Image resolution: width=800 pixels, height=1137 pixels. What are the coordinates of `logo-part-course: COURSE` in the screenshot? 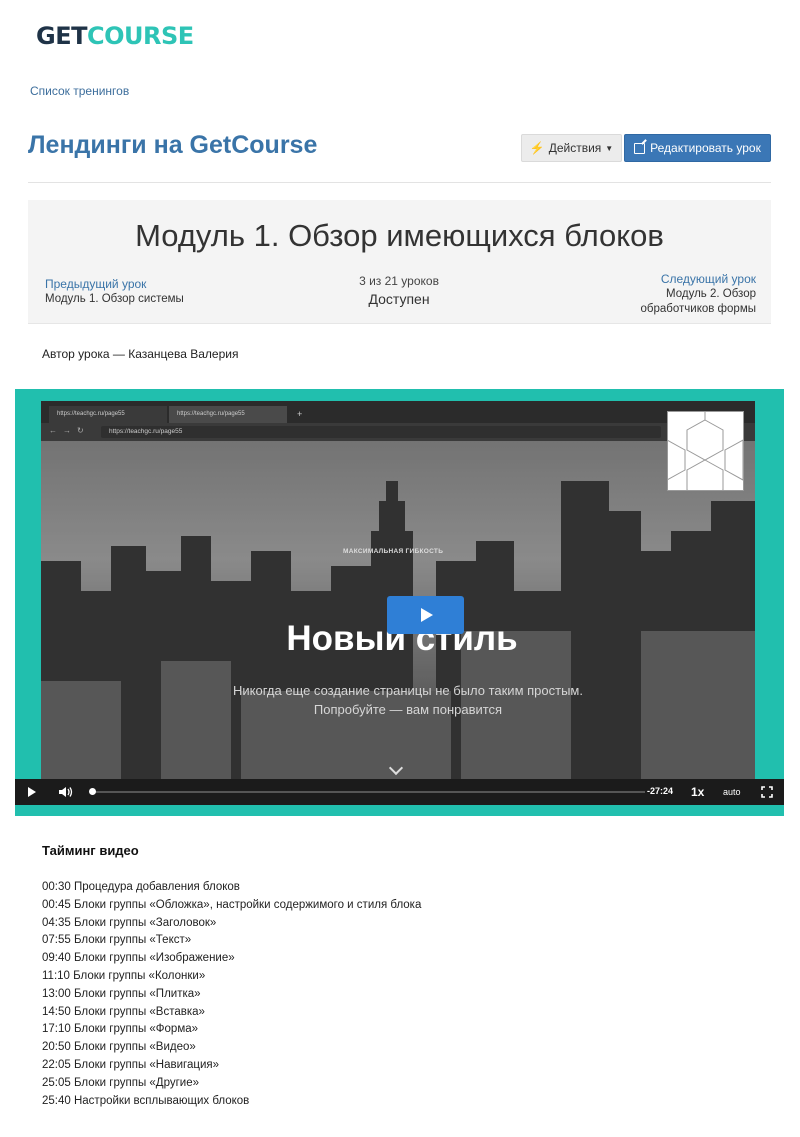 It's located at (140, 36).